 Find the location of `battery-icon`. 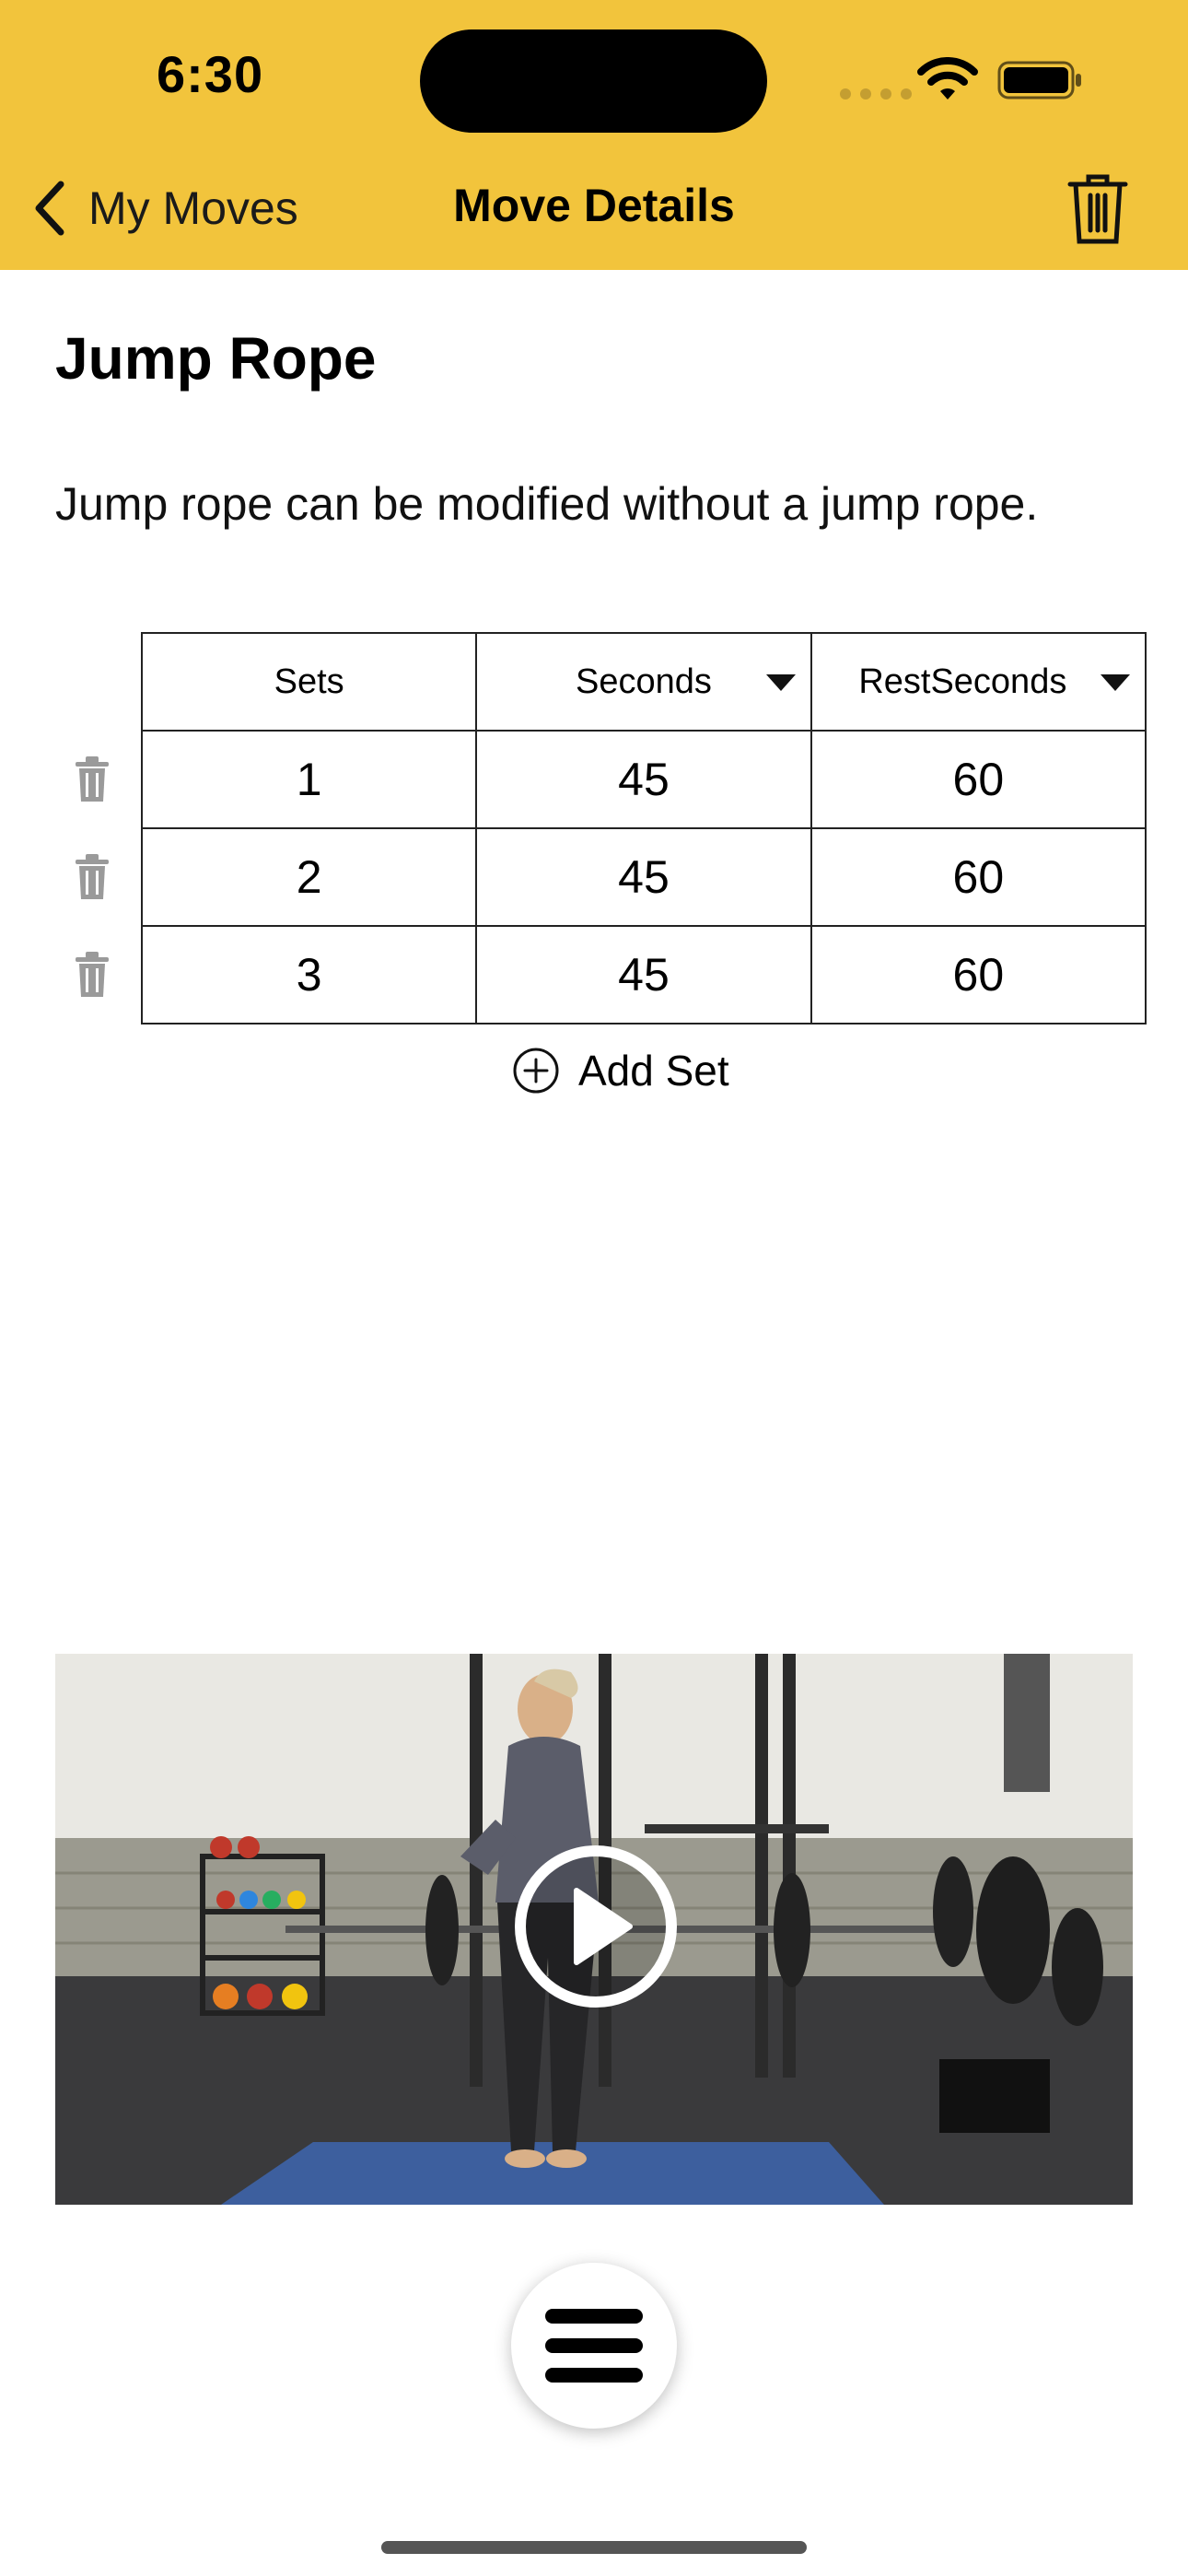

battery-icon is located at coordinates (1039, 80).